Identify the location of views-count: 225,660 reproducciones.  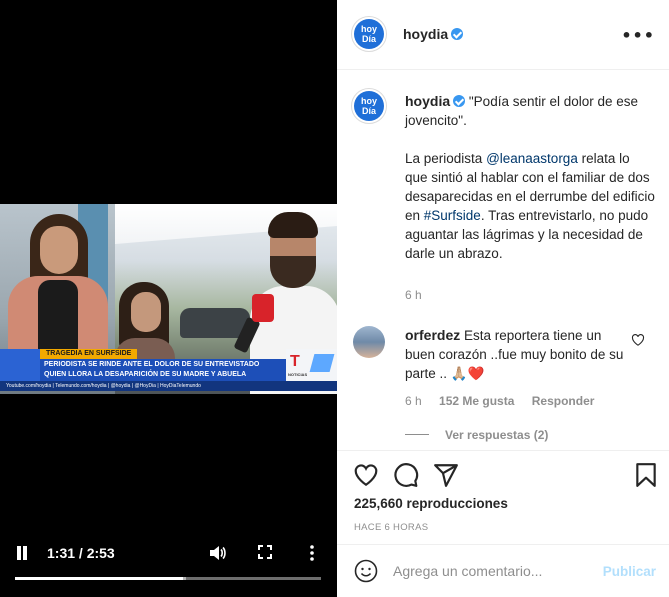
(431, 503).